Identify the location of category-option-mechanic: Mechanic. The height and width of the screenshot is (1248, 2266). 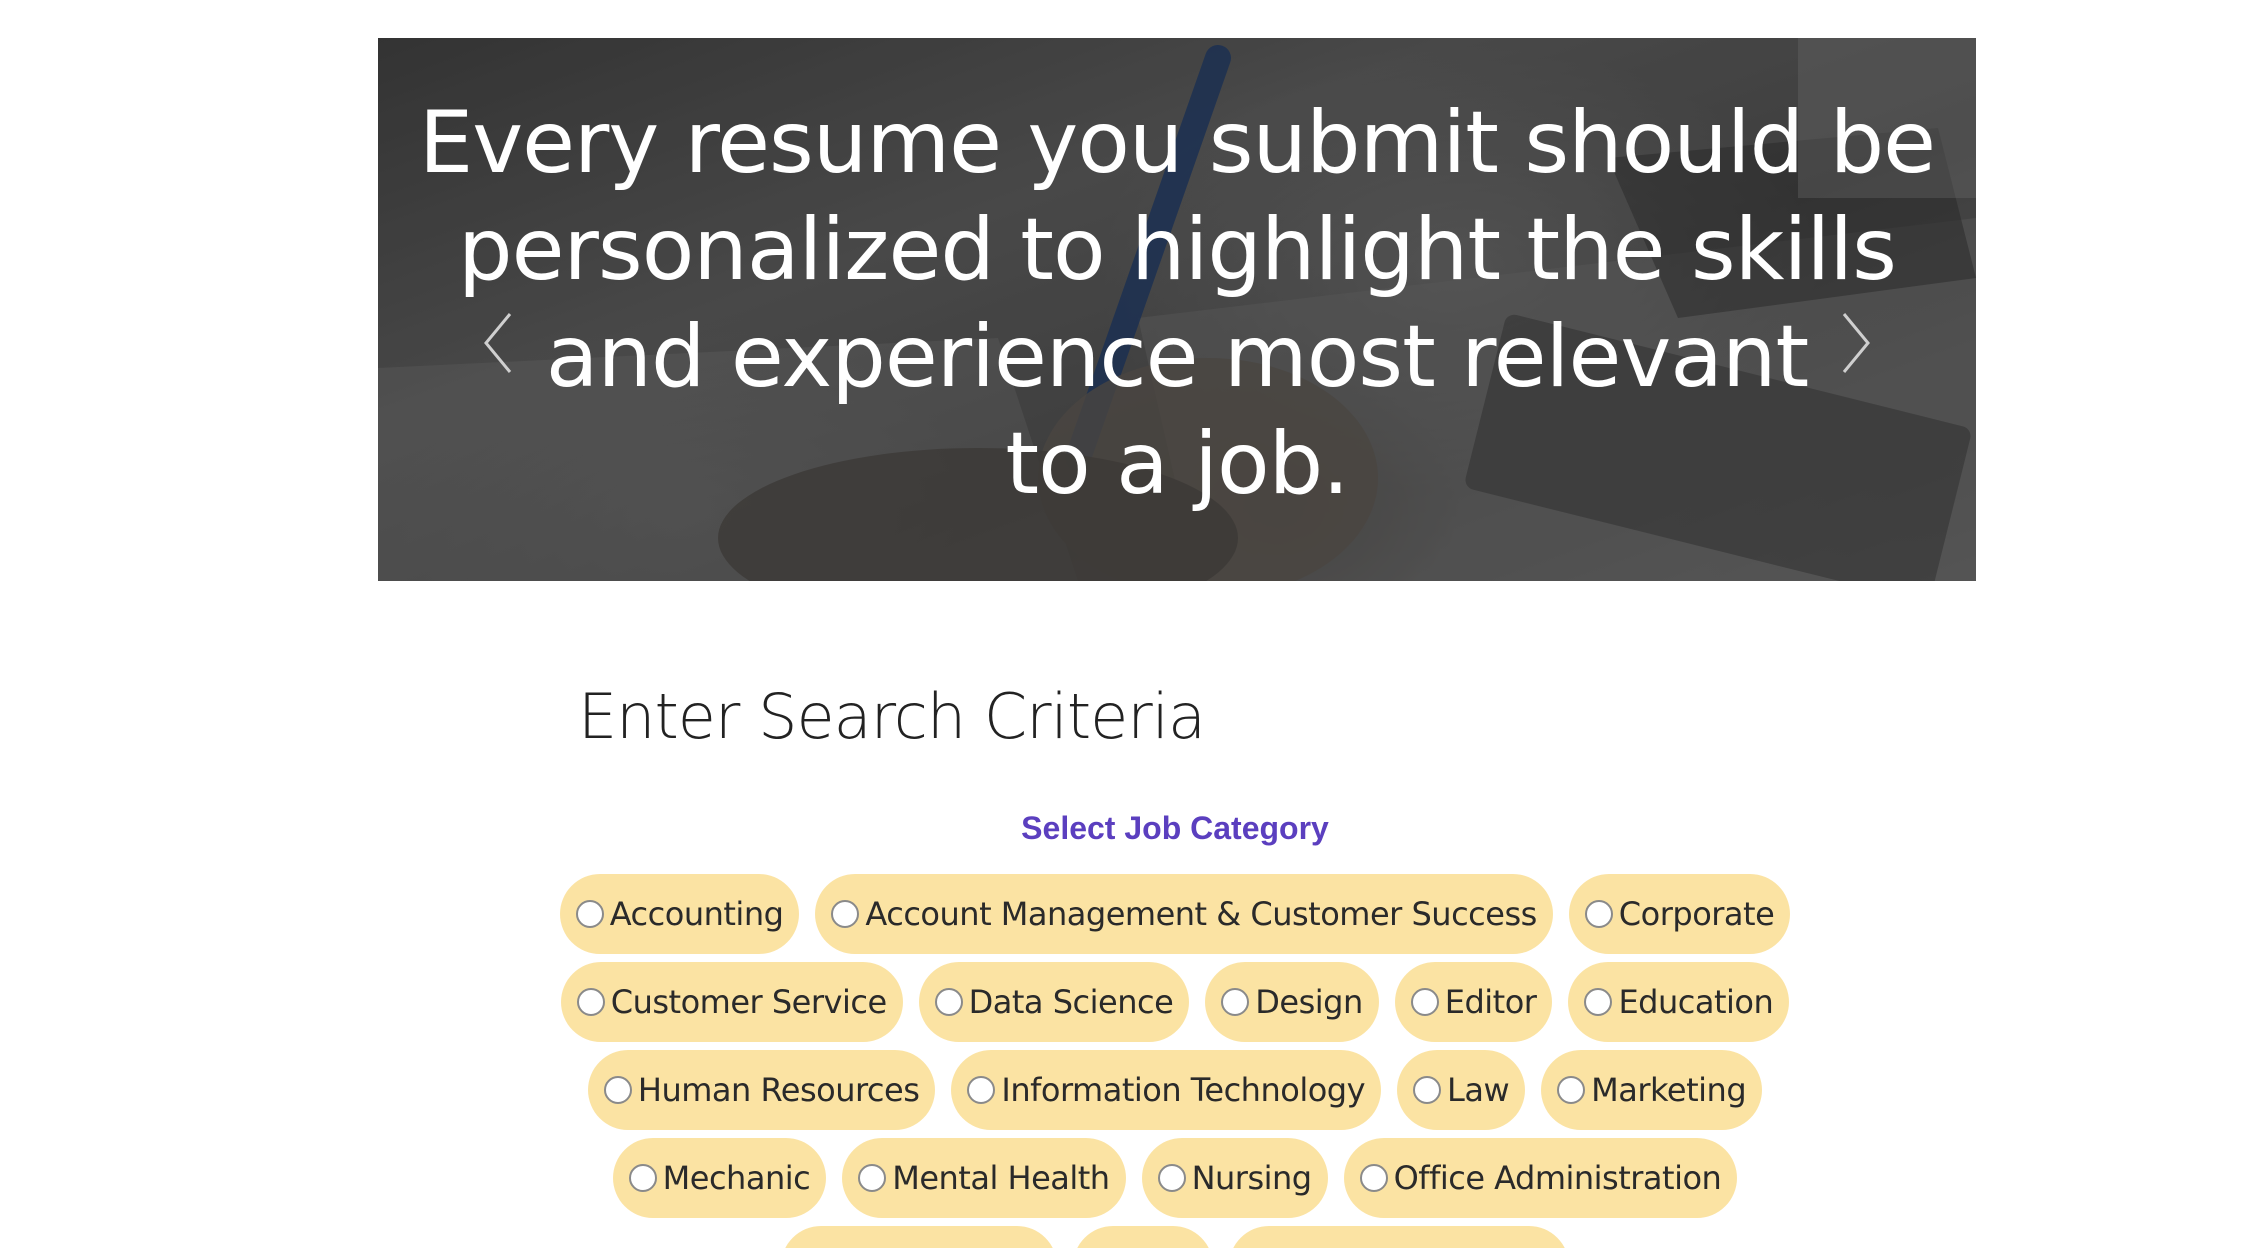
(719, 1178).